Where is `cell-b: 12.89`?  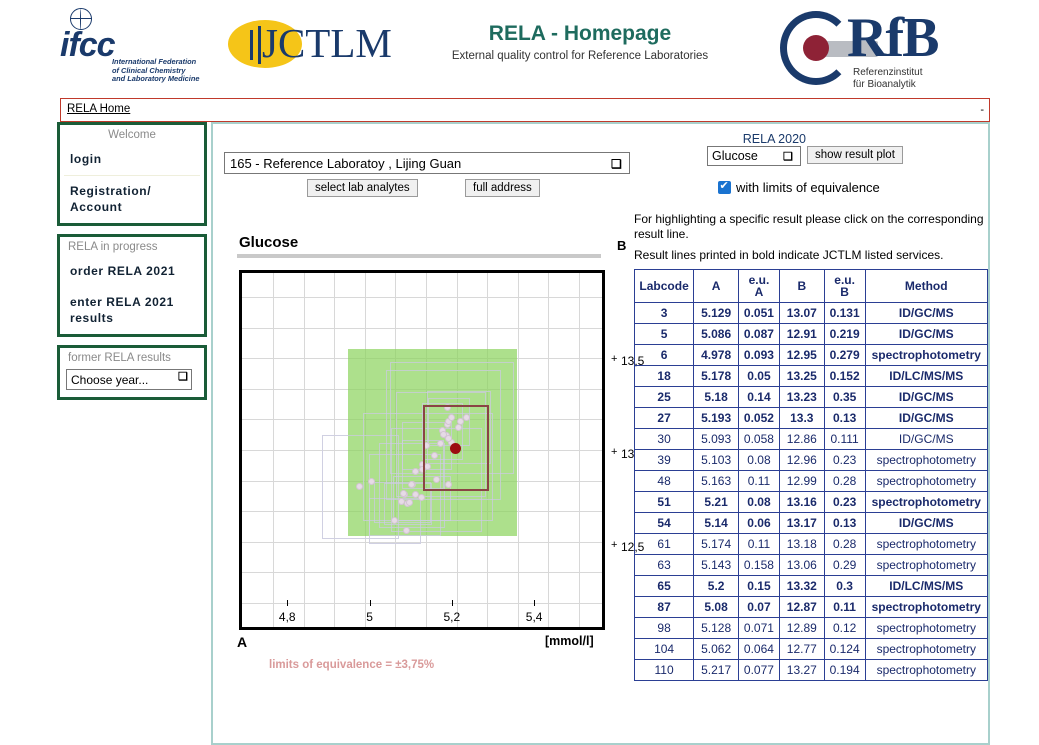 cell-b: 12.89 is located at coordinates (801, 628).